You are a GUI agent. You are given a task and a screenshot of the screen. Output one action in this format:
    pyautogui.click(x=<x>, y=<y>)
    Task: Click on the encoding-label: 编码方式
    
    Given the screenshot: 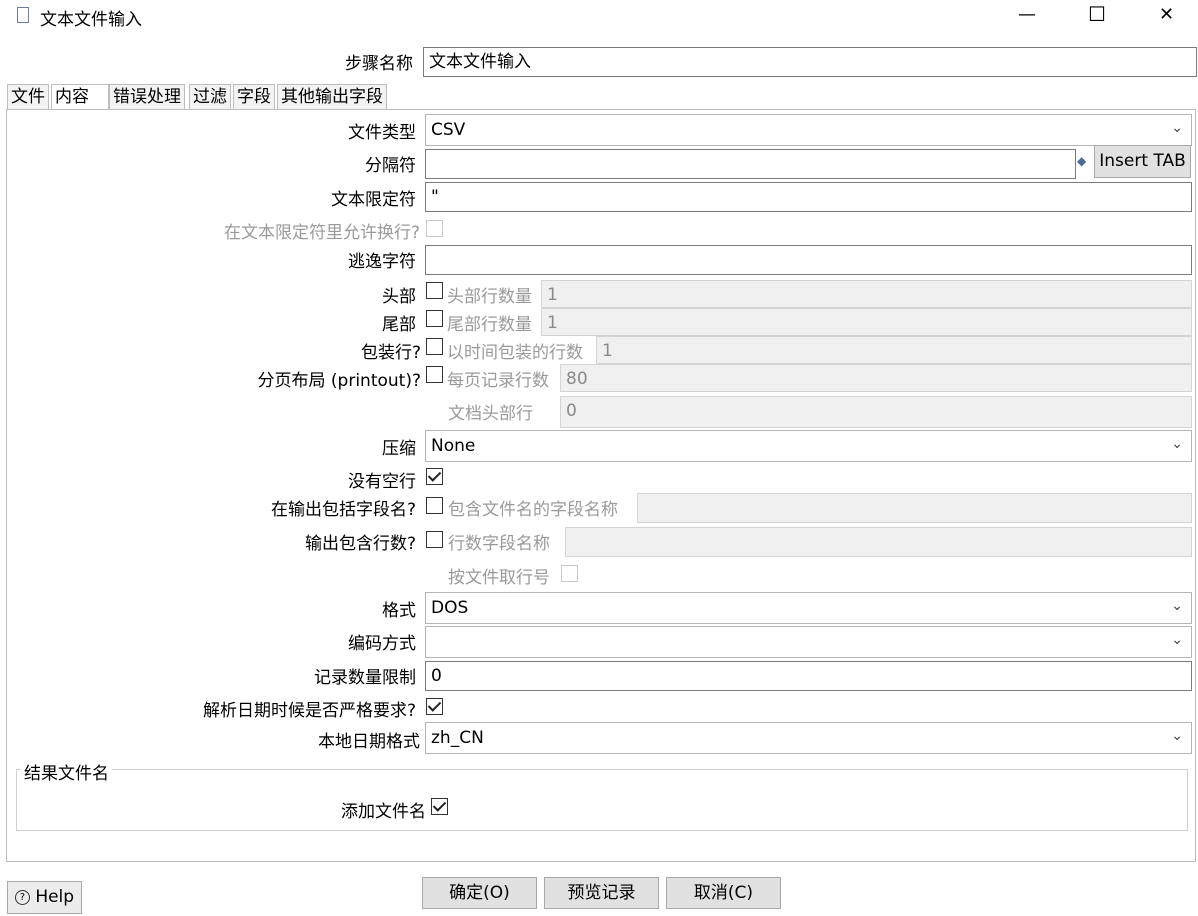 What is the action you would take?
    pyautogui.click(x=382, y=644)
    